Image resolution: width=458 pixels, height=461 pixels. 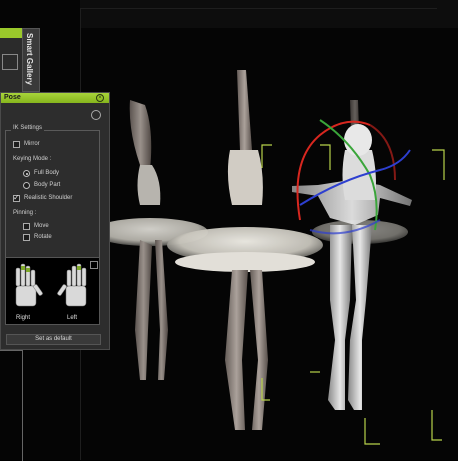 I want to click on pinning-label: Pinning :, so click(x=25, y=213).